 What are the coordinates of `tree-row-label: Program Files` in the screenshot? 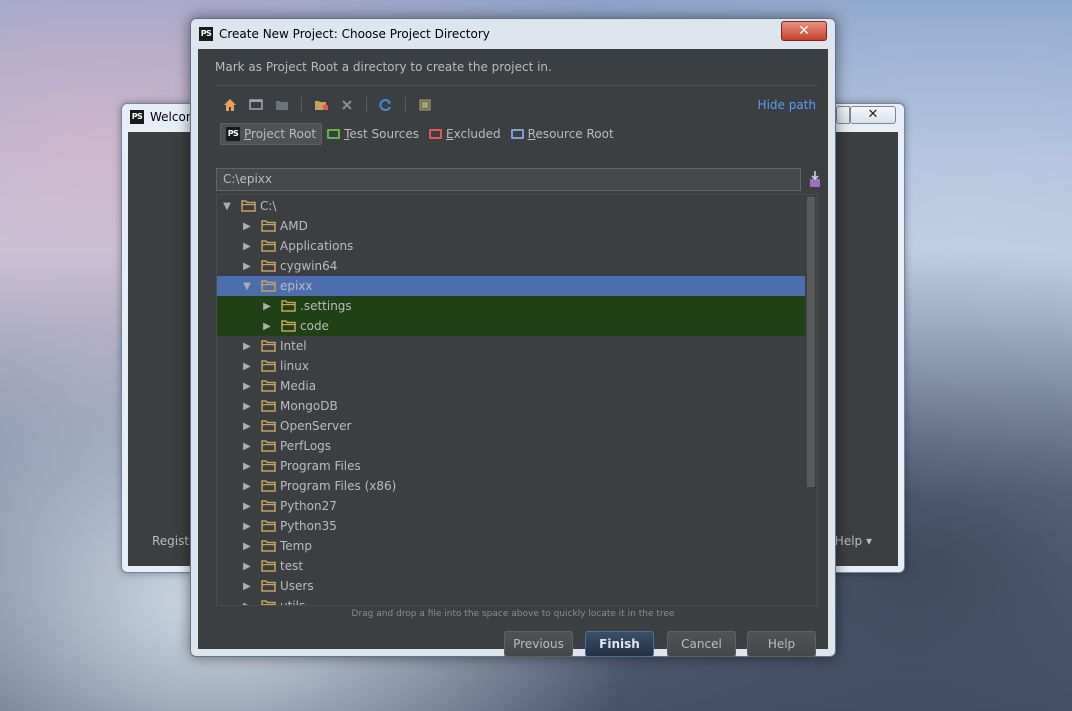 It's located at (320, 466).